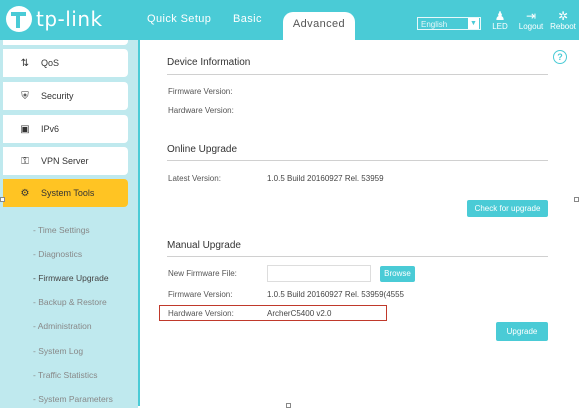 This screenshot has width=579, height=408. I want to click on logout-icon: ⇥, so click(531, 16).